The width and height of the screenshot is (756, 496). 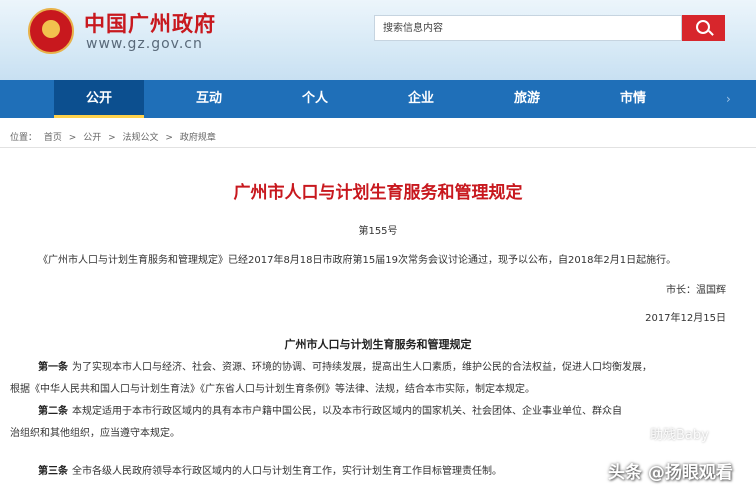 What do you see at coordinates (53, 138) in the screenshot?
I see `breadcrumb-item-home: 首页` at bounding box center [53, 138].